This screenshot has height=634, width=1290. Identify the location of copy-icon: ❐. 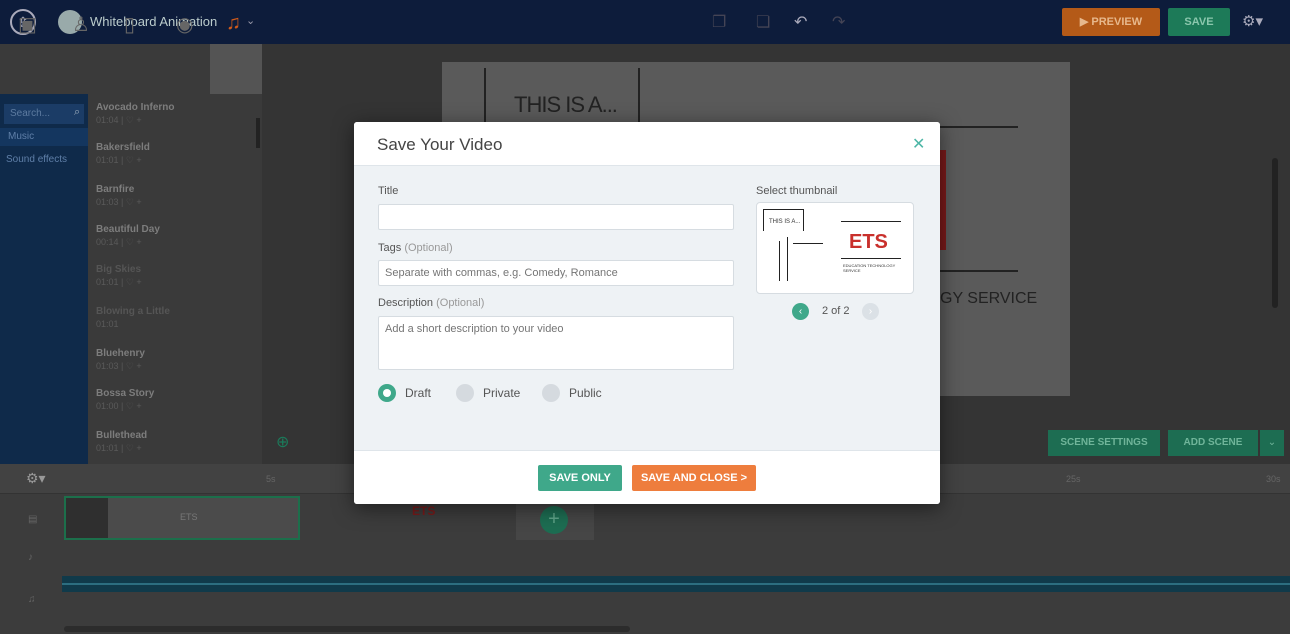
(719, 22).